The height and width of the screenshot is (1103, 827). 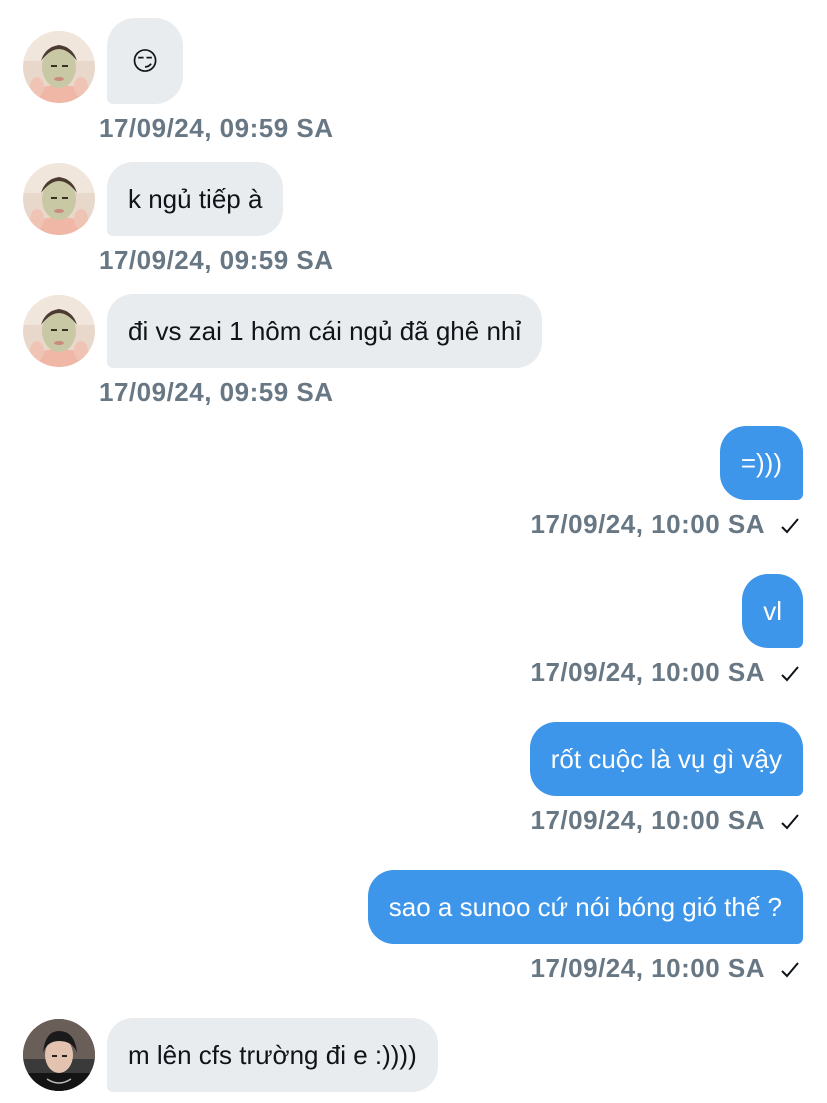 What do you see at coordinates (585, 907) in the screenshot?
I see `message-bubble: sao a sunoo cứ nói bóng gió thế ?` at bounding box center [585, 907].